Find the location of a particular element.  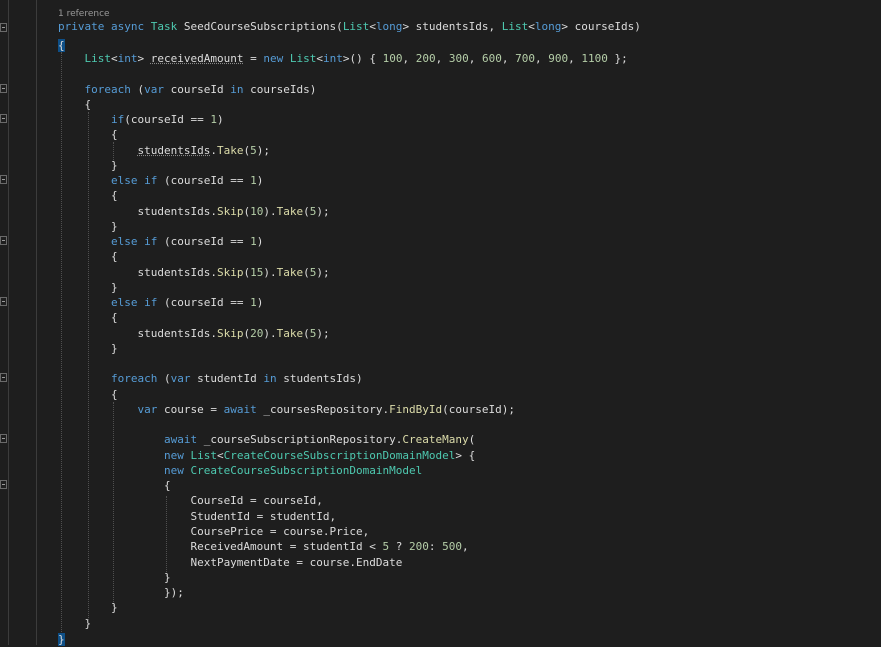

code-line: studentsIds.Take(5); is located at coordinates (164, 150).